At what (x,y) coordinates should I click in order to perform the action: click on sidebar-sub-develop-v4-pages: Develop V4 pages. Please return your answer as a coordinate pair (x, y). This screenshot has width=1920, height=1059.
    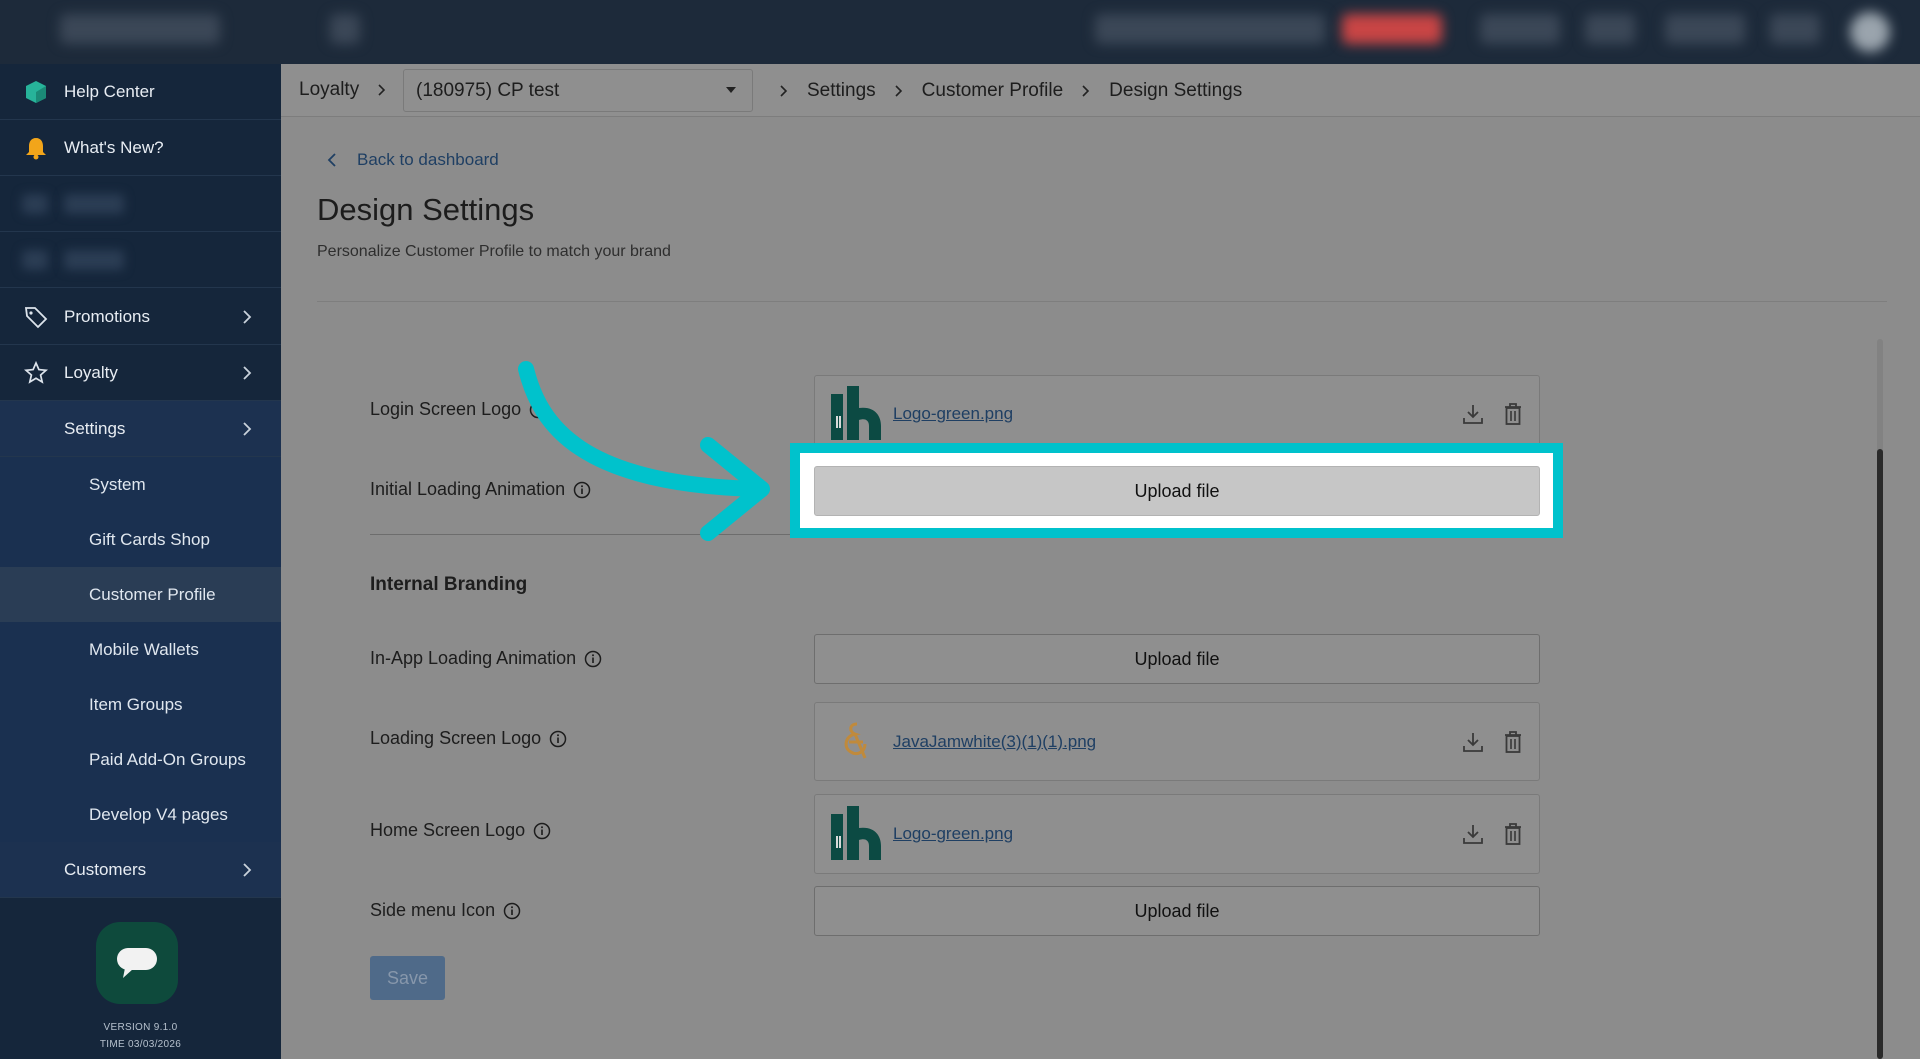
    Looking at the image, I should click on (140, 814).